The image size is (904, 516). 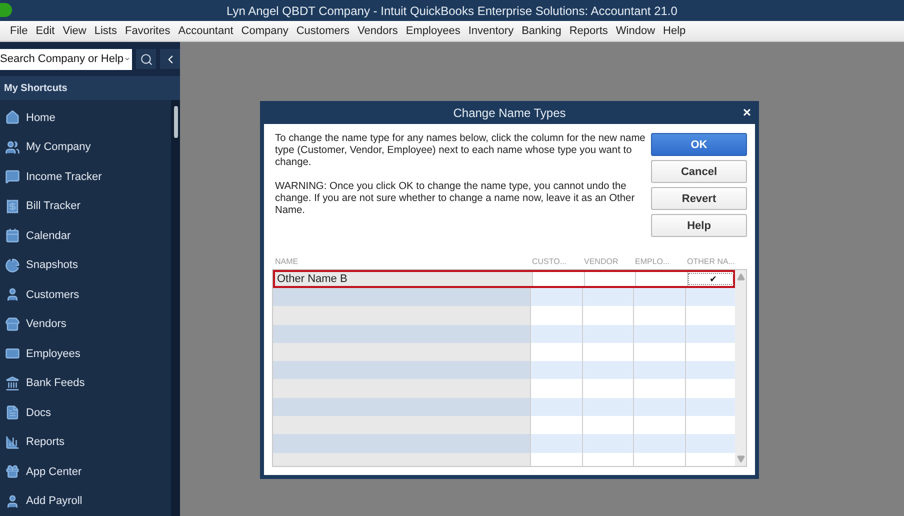 I want to click on scroll-up-icon, so click(x=740, y=277).